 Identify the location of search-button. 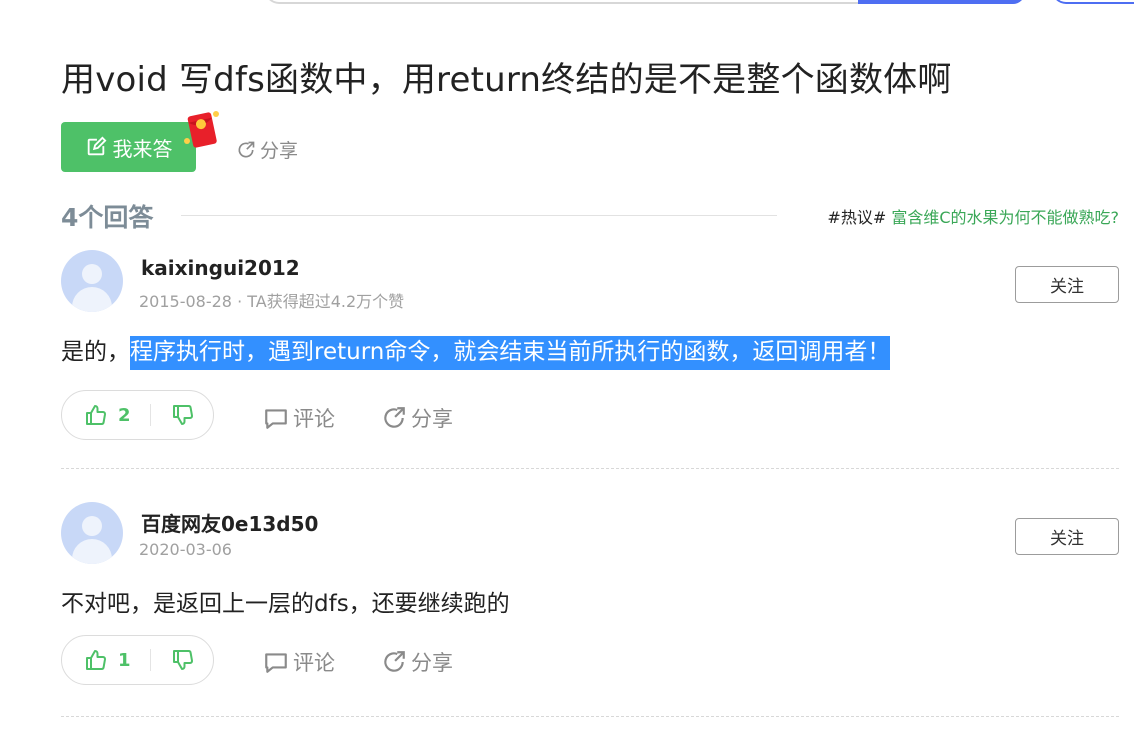
(941, 2).